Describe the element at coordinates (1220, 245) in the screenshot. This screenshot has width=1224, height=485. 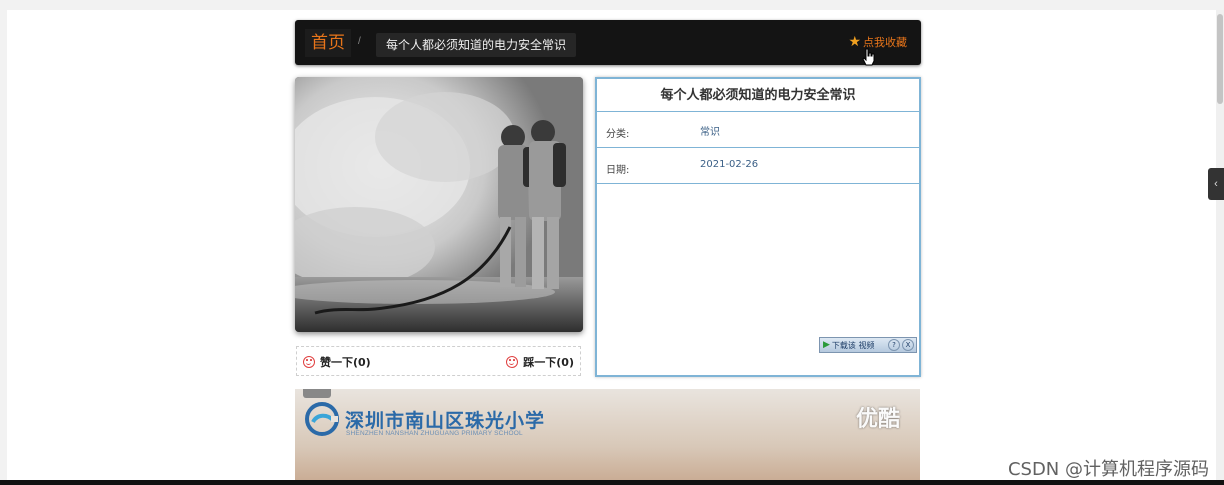
I see `vertical-scrollbar` at that location.